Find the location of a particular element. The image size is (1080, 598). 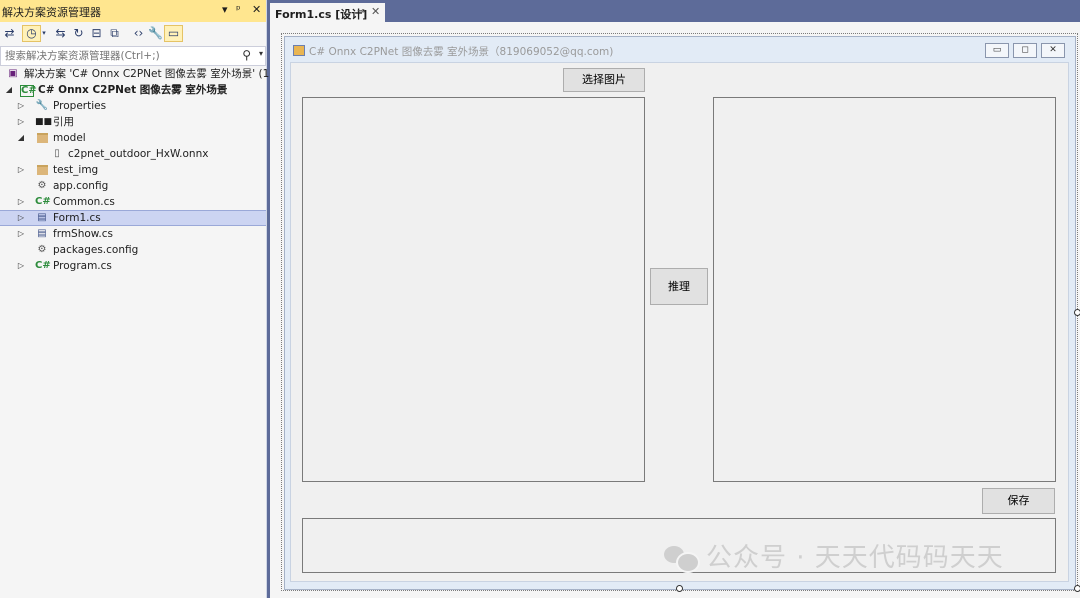

tree-item-test-img-folder: ▷ test_img is located at coordinates (133, 170).